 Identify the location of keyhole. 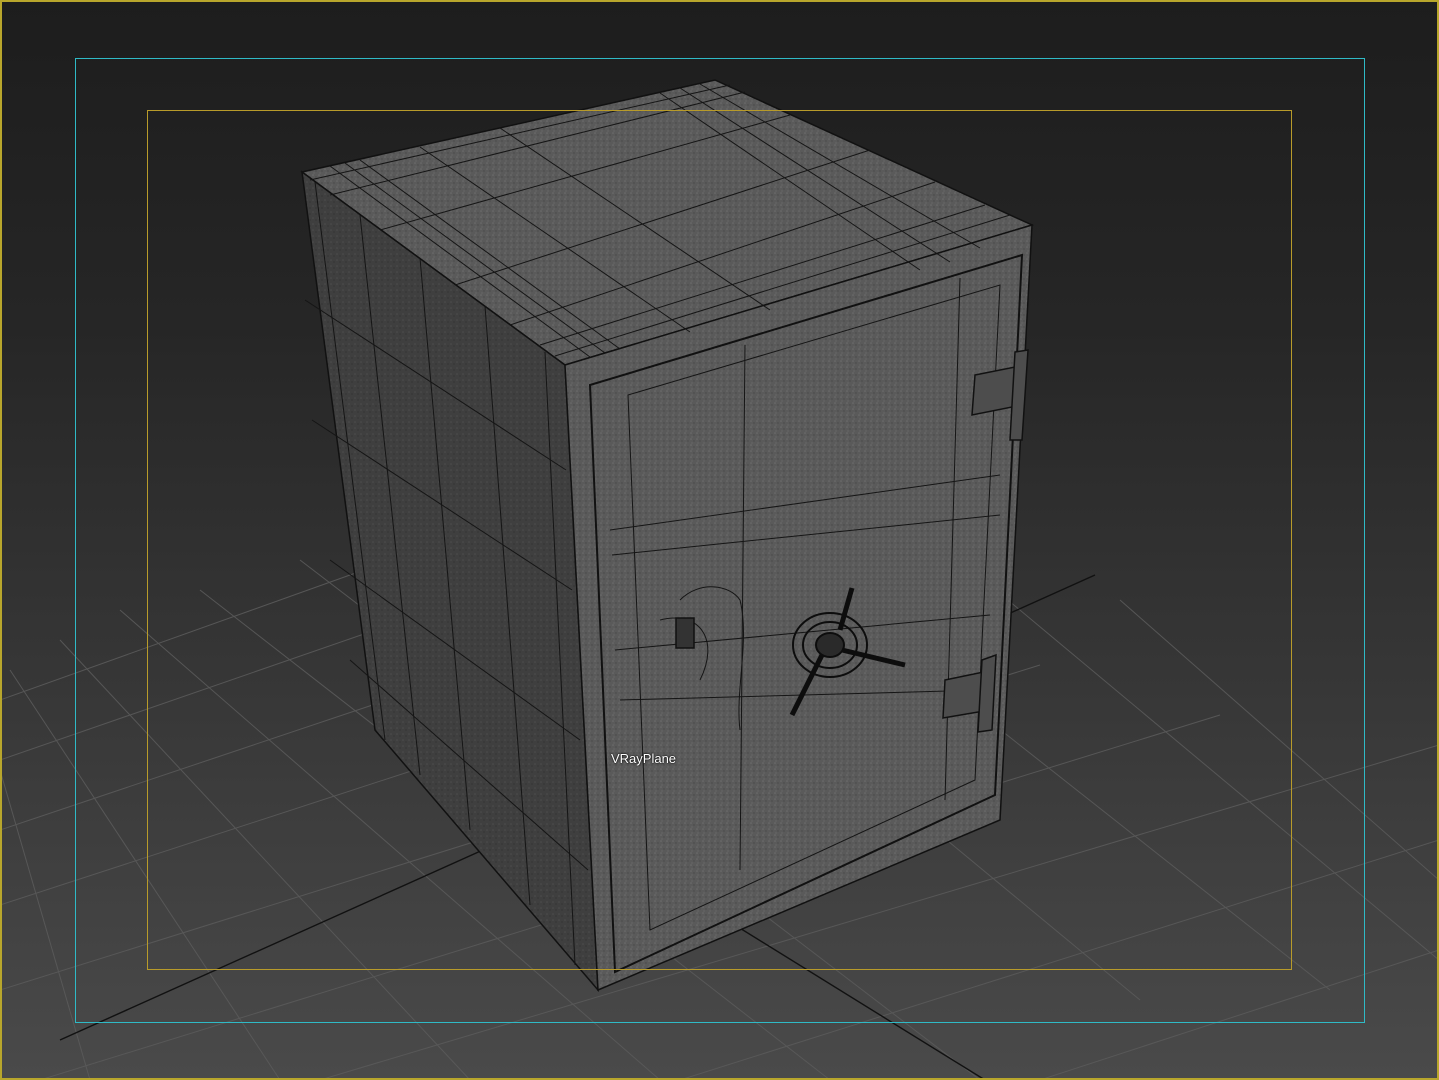
(685, 633).